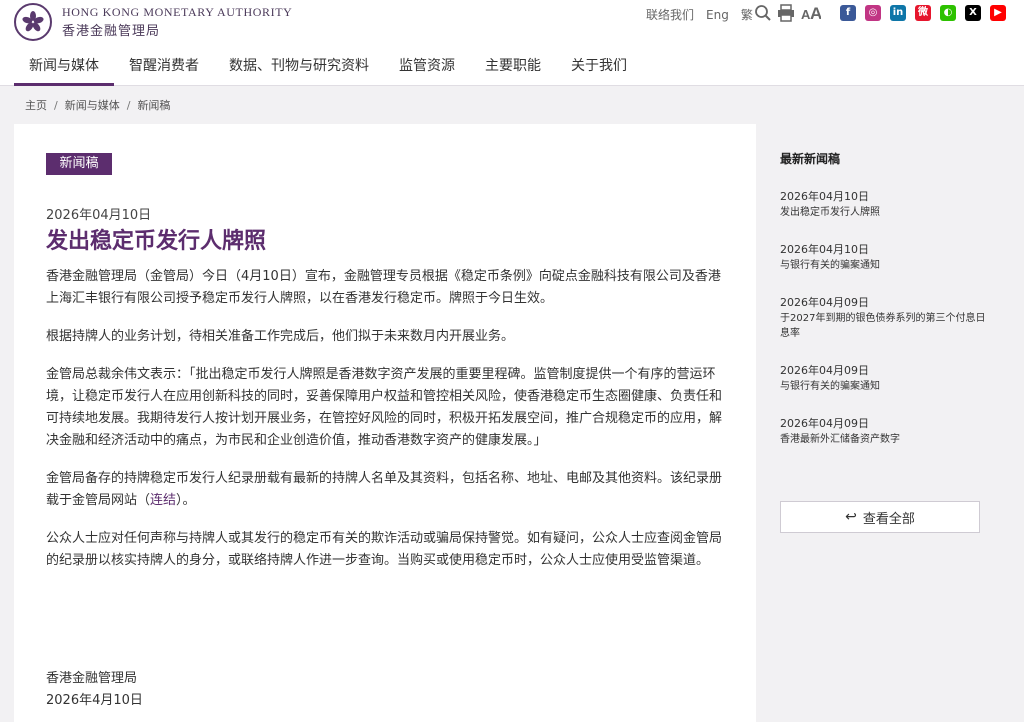  What do you see at coordinates (830, 212) in the screenshot?
I see `news-headline: 发出稳定币发行人牌照` at bounding box center [830, 212].